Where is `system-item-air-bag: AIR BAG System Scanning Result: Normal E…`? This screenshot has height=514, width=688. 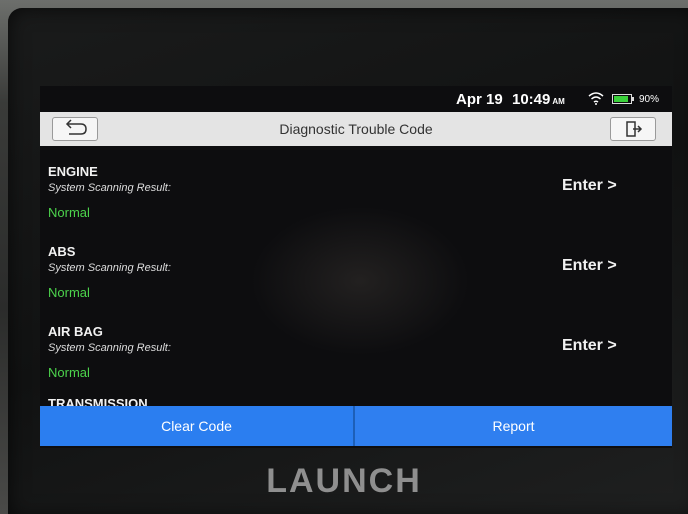 system-item-air-bag: AIR BAG System Scanning Result: Normal E… is located at coordinates (356, 346).